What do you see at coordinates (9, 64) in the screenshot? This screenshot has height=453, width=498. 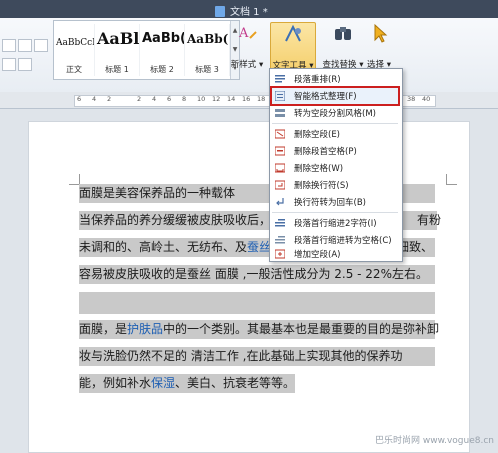 I see `line-spacing-icon` at bounding box center [9, 64].